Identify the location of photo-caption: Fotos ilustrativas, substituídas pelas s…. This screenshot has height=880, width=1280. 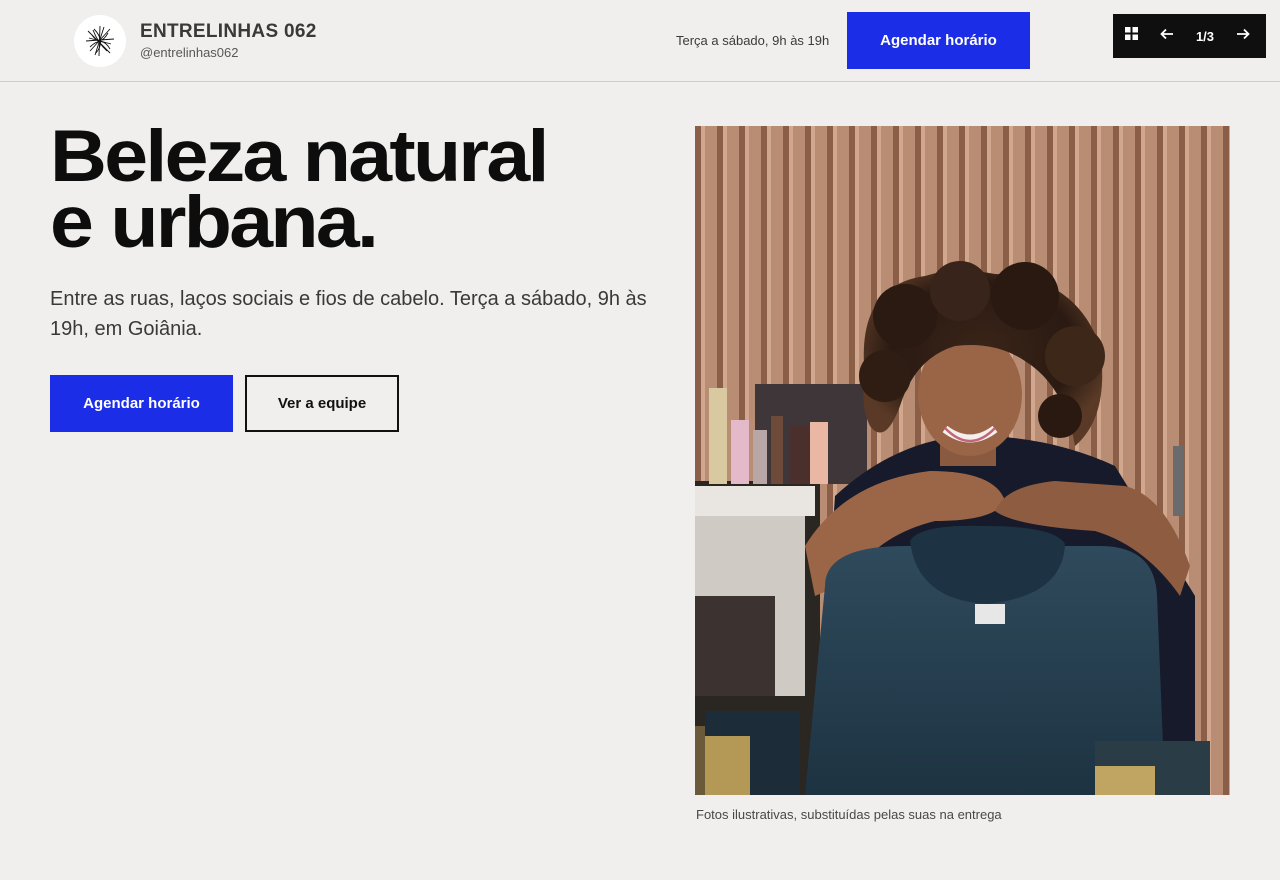
(849, 814).